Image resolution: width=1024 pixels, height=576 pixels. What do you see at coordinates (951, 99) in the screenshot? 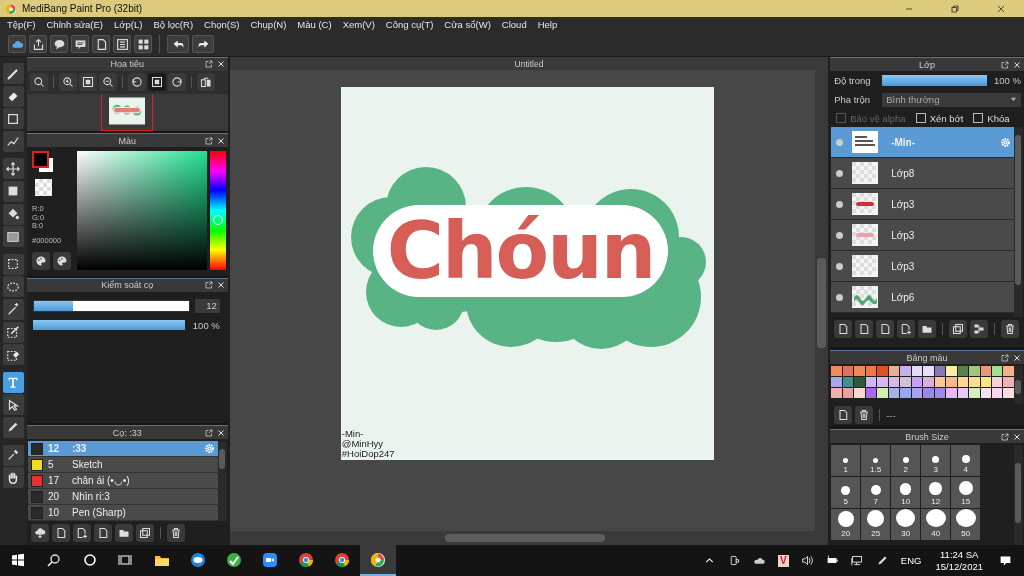
I see `blend-mode-dropdown: Bình thường` at bounding box center [951, 99].